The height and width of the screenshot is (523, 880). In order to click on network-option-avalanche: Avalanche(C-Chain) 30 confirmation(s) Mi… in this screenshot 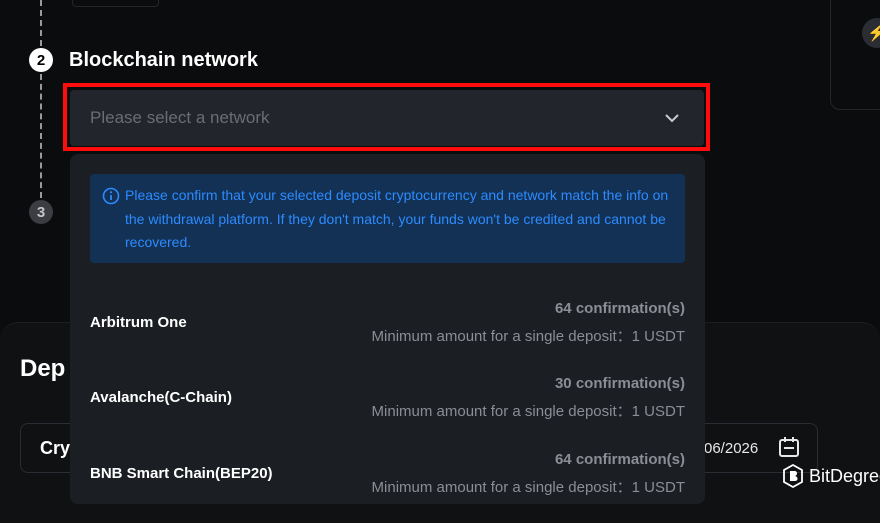, I will do `click(387, 397)`.